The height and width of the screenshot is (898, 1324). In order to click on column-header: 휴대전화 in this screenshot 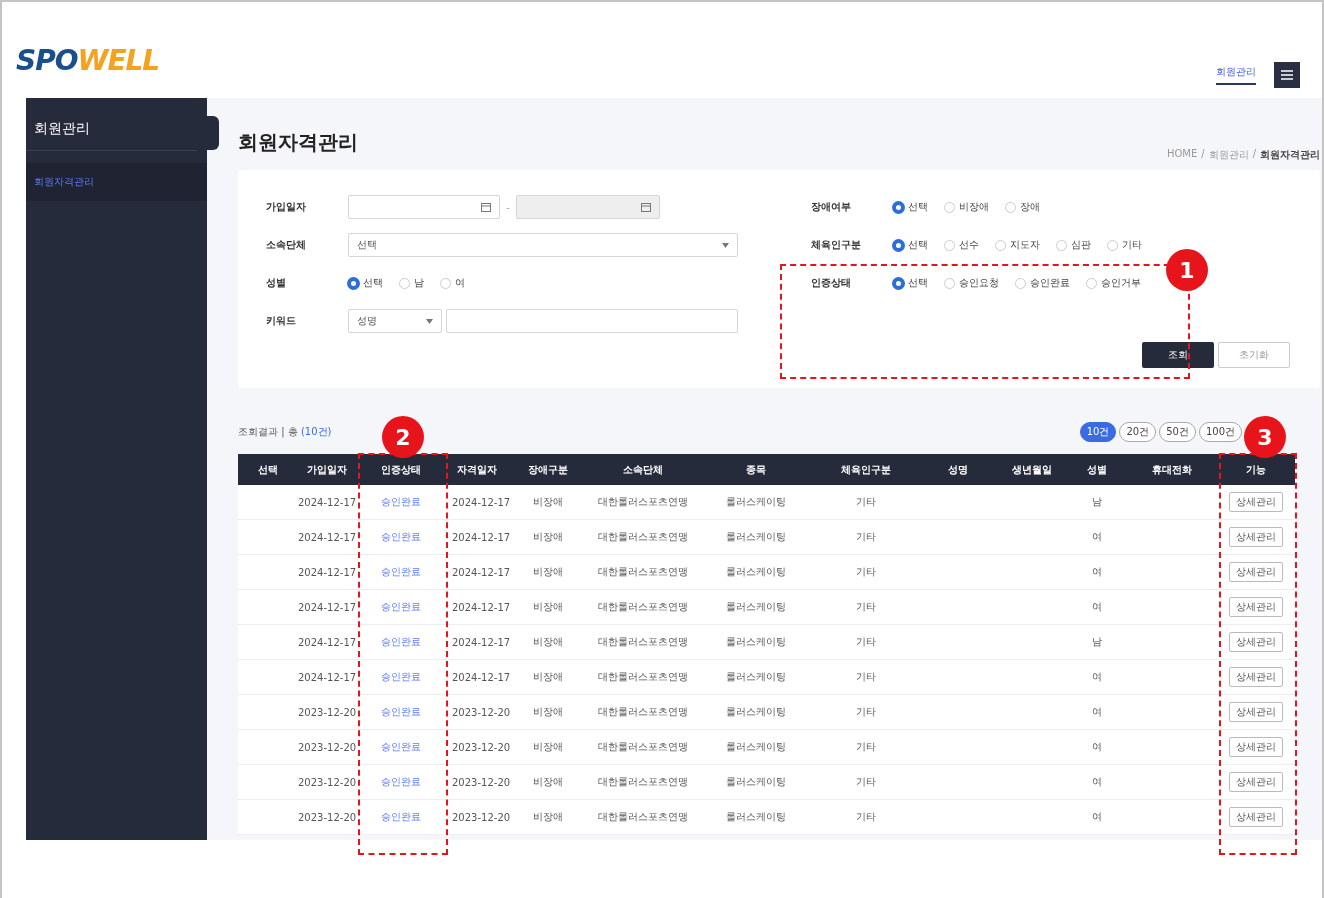, I will do `click(1172, 469)`.